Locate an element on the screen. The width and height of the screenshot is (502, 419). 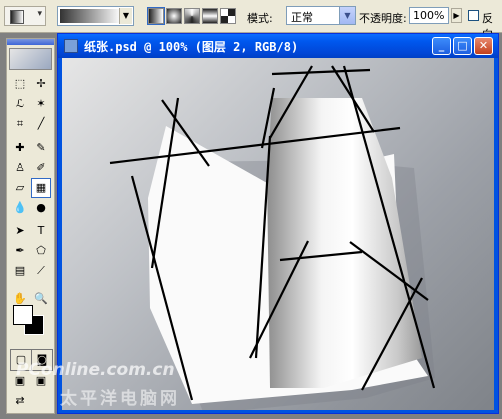
psd-file-icon is located at coordinates (71, 46).